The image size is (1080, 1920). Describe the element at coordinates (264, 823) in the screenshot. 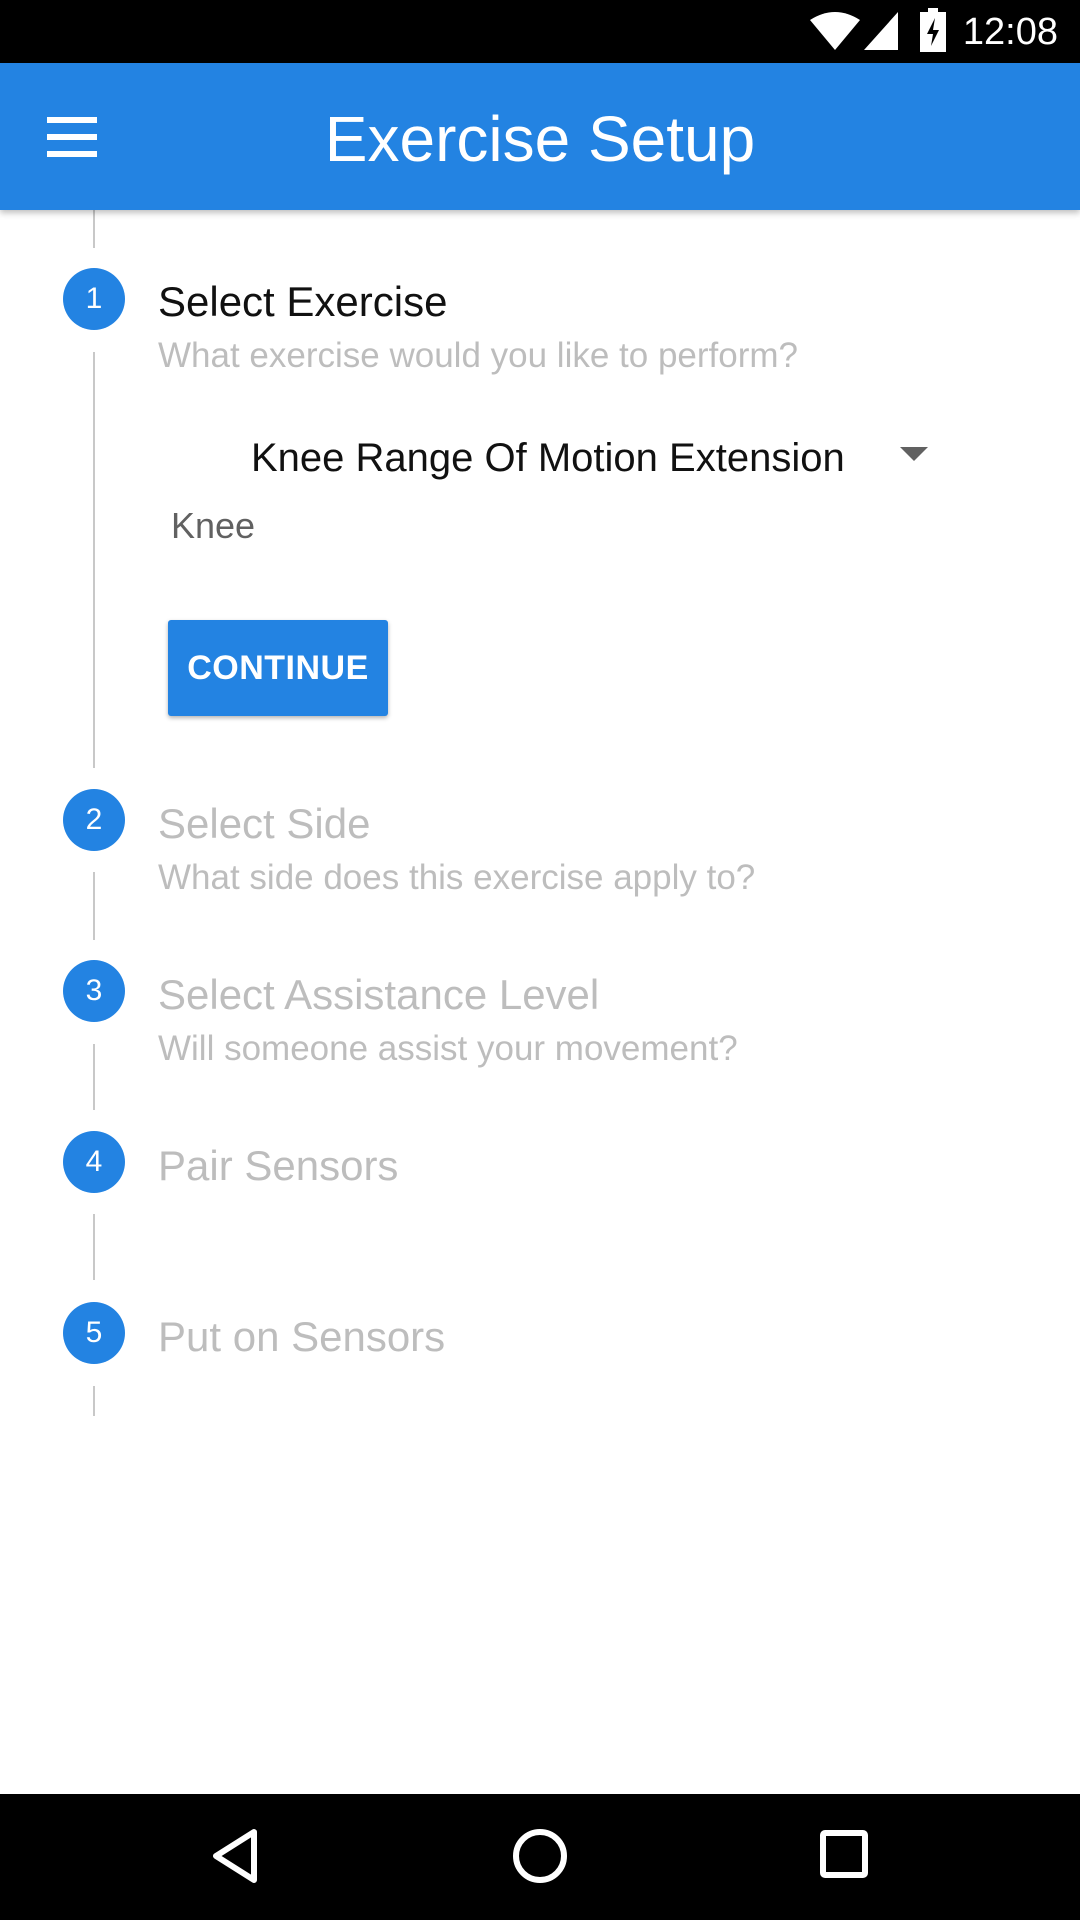

I see `step-title: Select Side` at that location.